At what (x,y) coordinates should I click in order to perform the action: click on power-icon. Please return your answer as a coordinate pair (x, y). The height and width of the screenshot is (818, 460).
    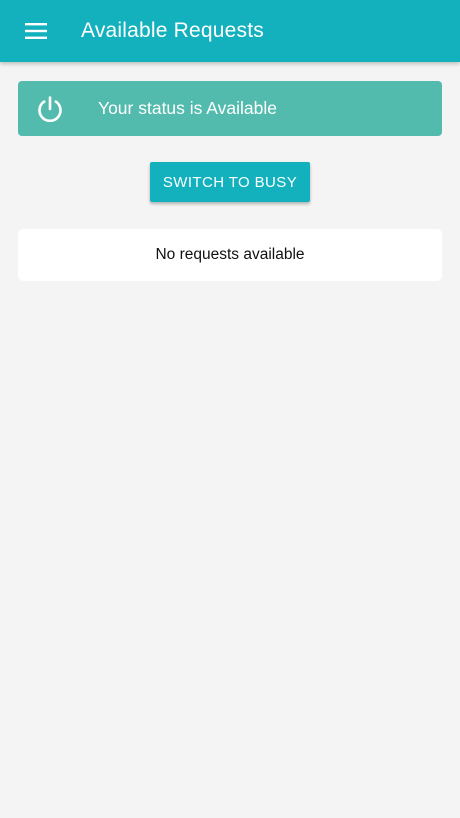
    Looking at the image, I should click on (50, 109).